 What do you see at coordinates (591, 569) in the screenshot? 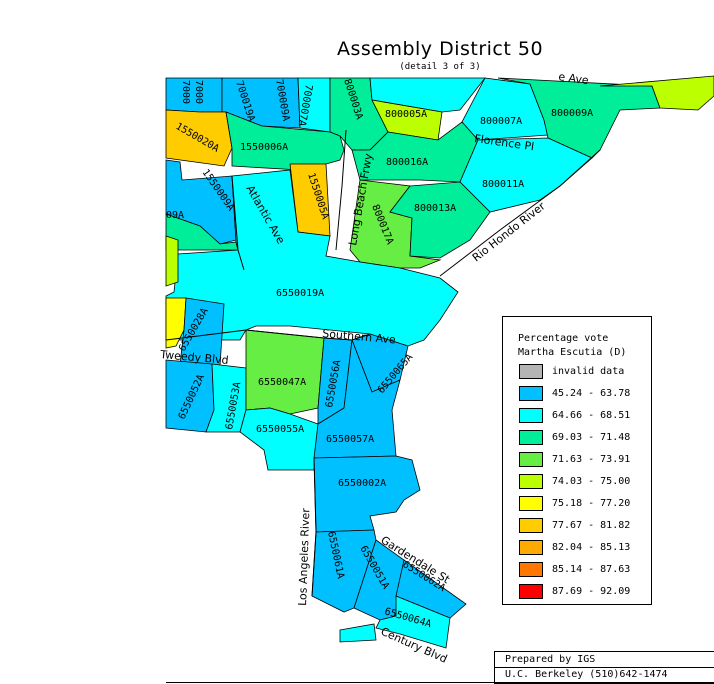
I see `legend-label: 85.14 - 87.63` at bounding box center [591, 569].